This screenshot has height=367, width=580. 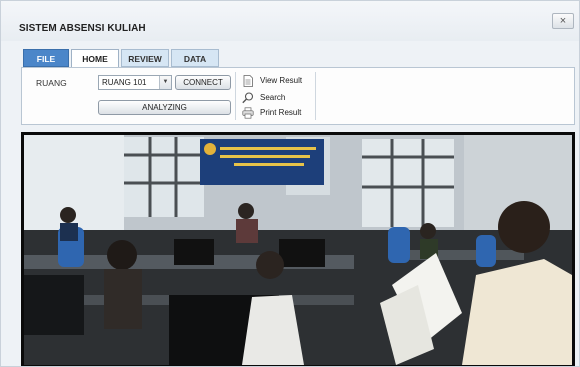 I want to click on ruang-label: RUANG, so click(x=51, y=83).